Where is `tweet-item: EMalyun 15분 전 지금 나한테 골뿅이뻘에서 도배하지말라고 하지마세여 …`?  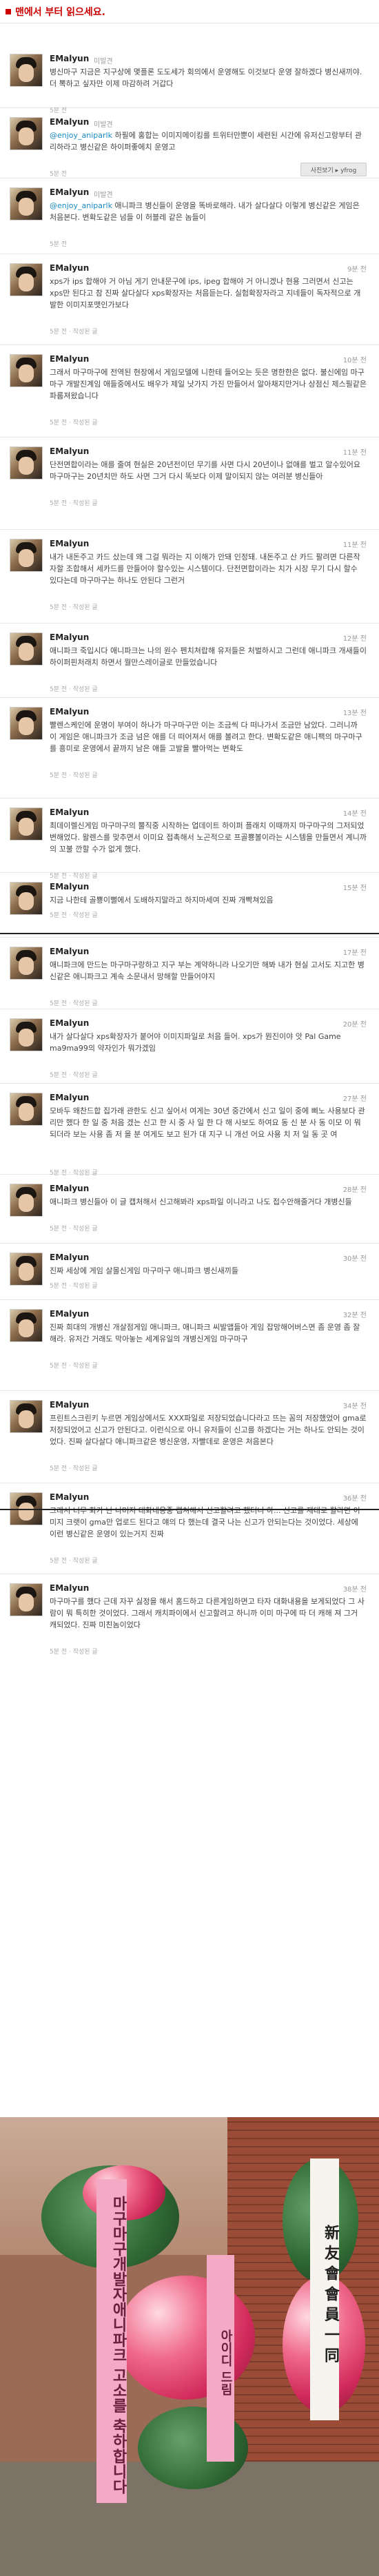
tweet-item: EMalyun 15분 전 지금 나한테 골뿅이뻘에서 도배하지말라고 하지마세여 … is located at coordinates (189, 910).